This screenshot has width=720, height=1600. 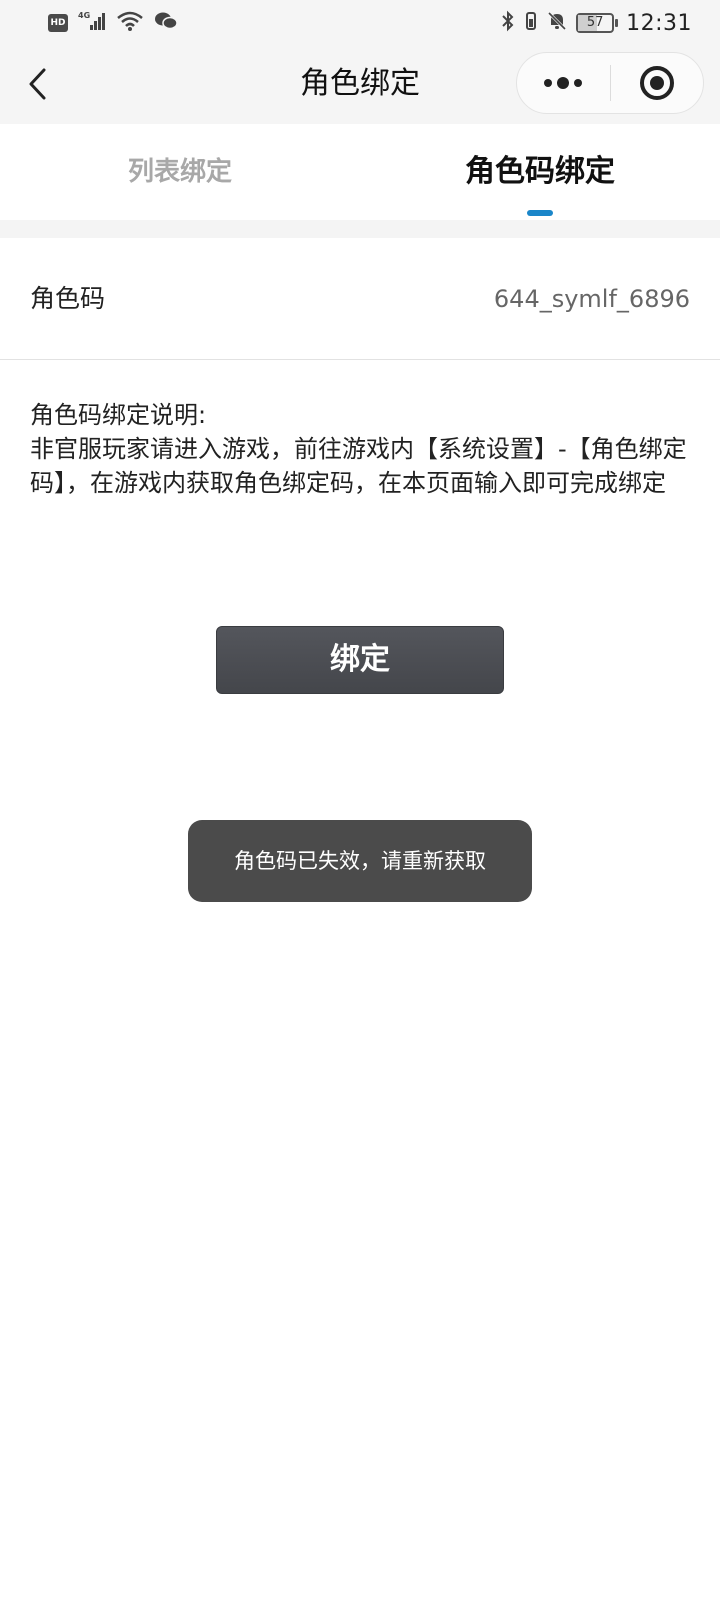 I want to click on clock: 12:31, so click(x=659, y=23).